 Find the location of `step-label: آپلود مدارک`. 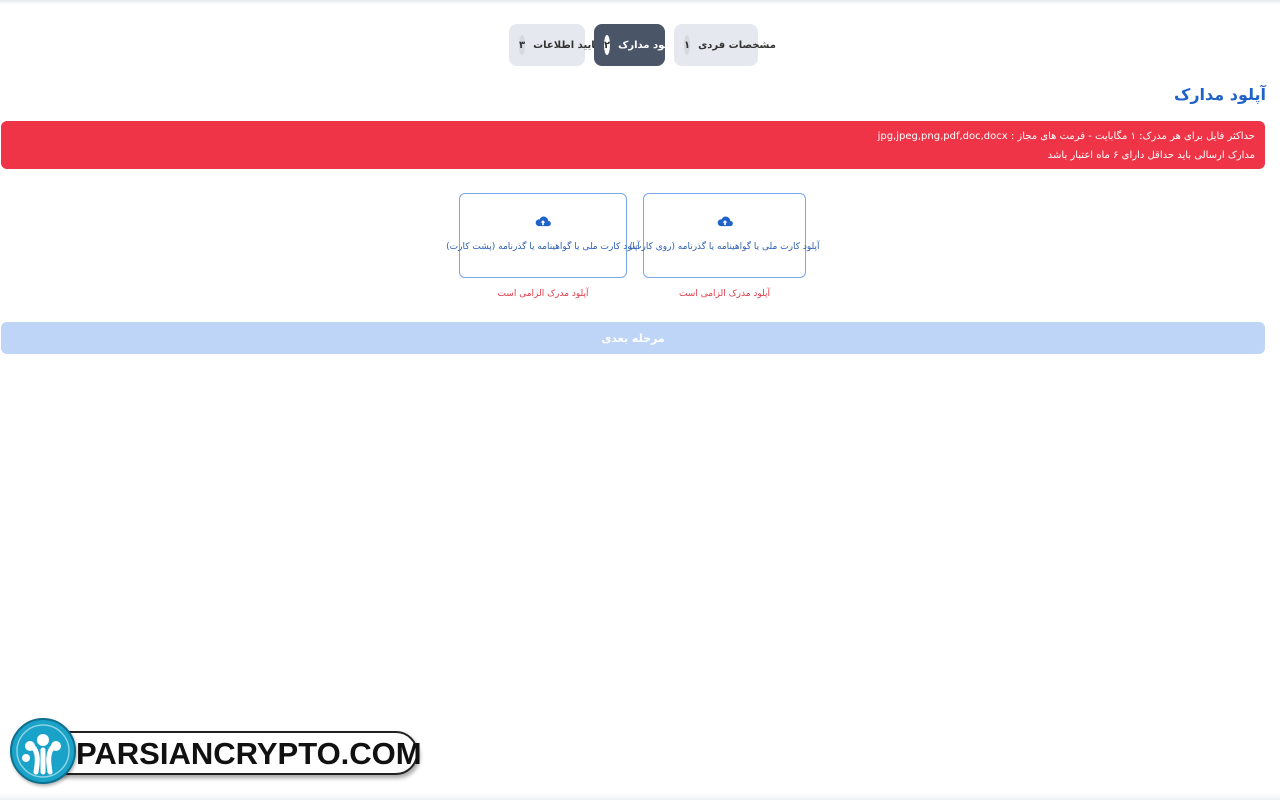

step-label: آپلود مدارک is located at coordinates (647, 45).